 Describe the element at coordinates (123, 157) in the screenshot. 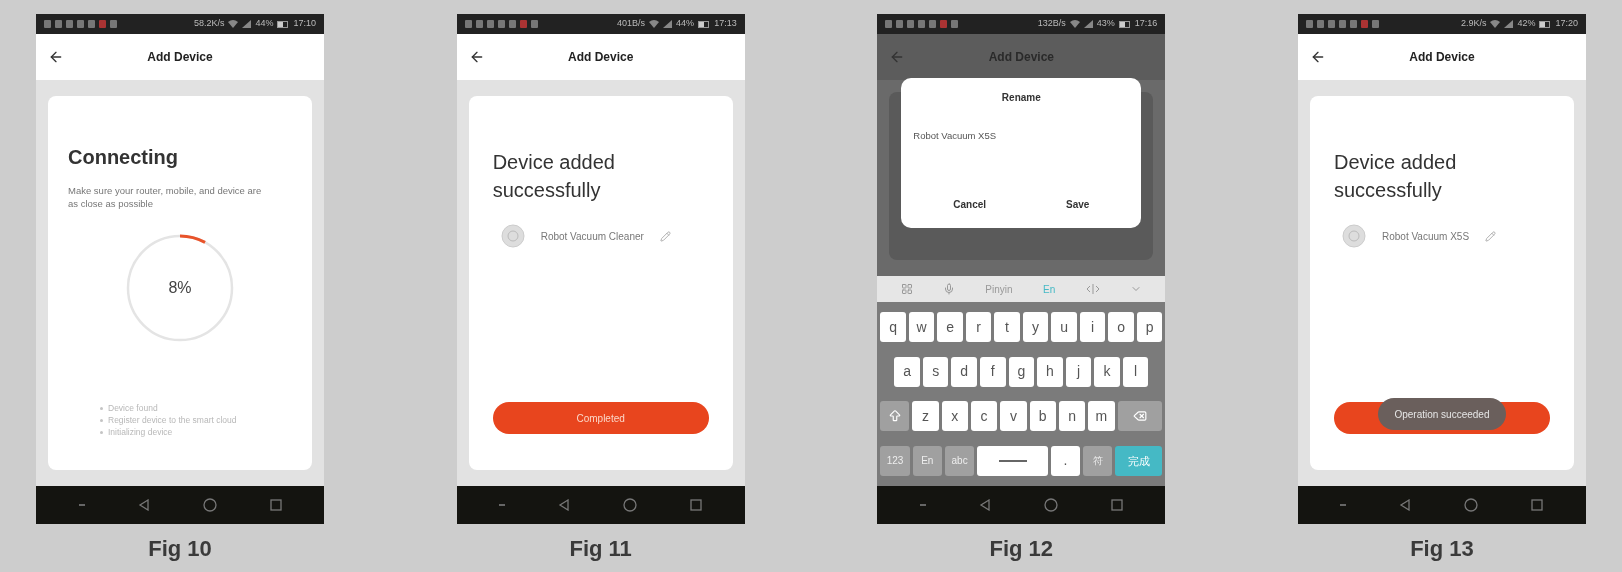

I see `heading: Connecting` at that location.